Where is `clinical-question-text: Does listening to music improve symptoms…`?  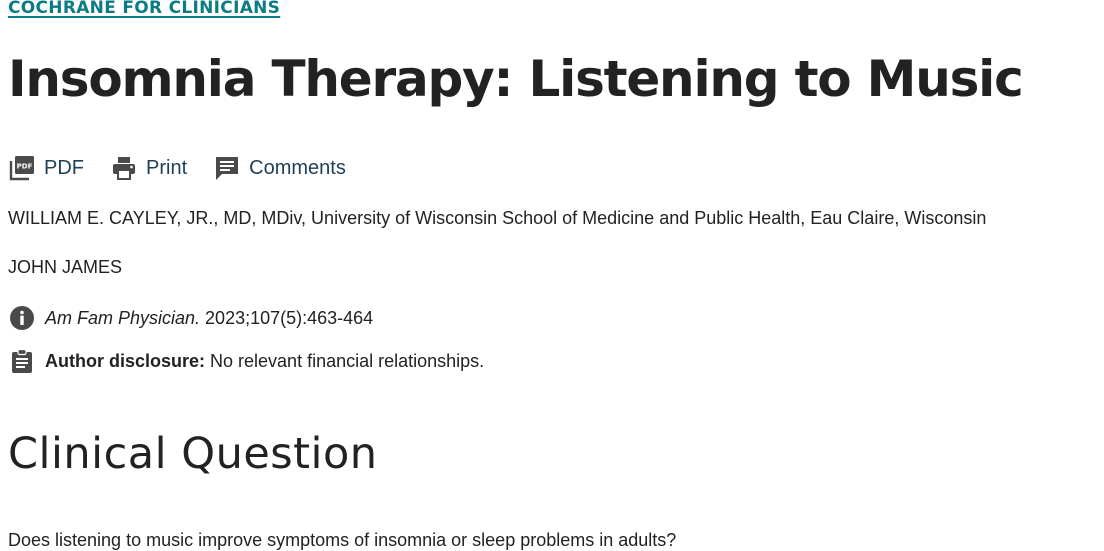 clinical-question-text: Does listening to music improve symptoms… is located at coordinates (342, 540).